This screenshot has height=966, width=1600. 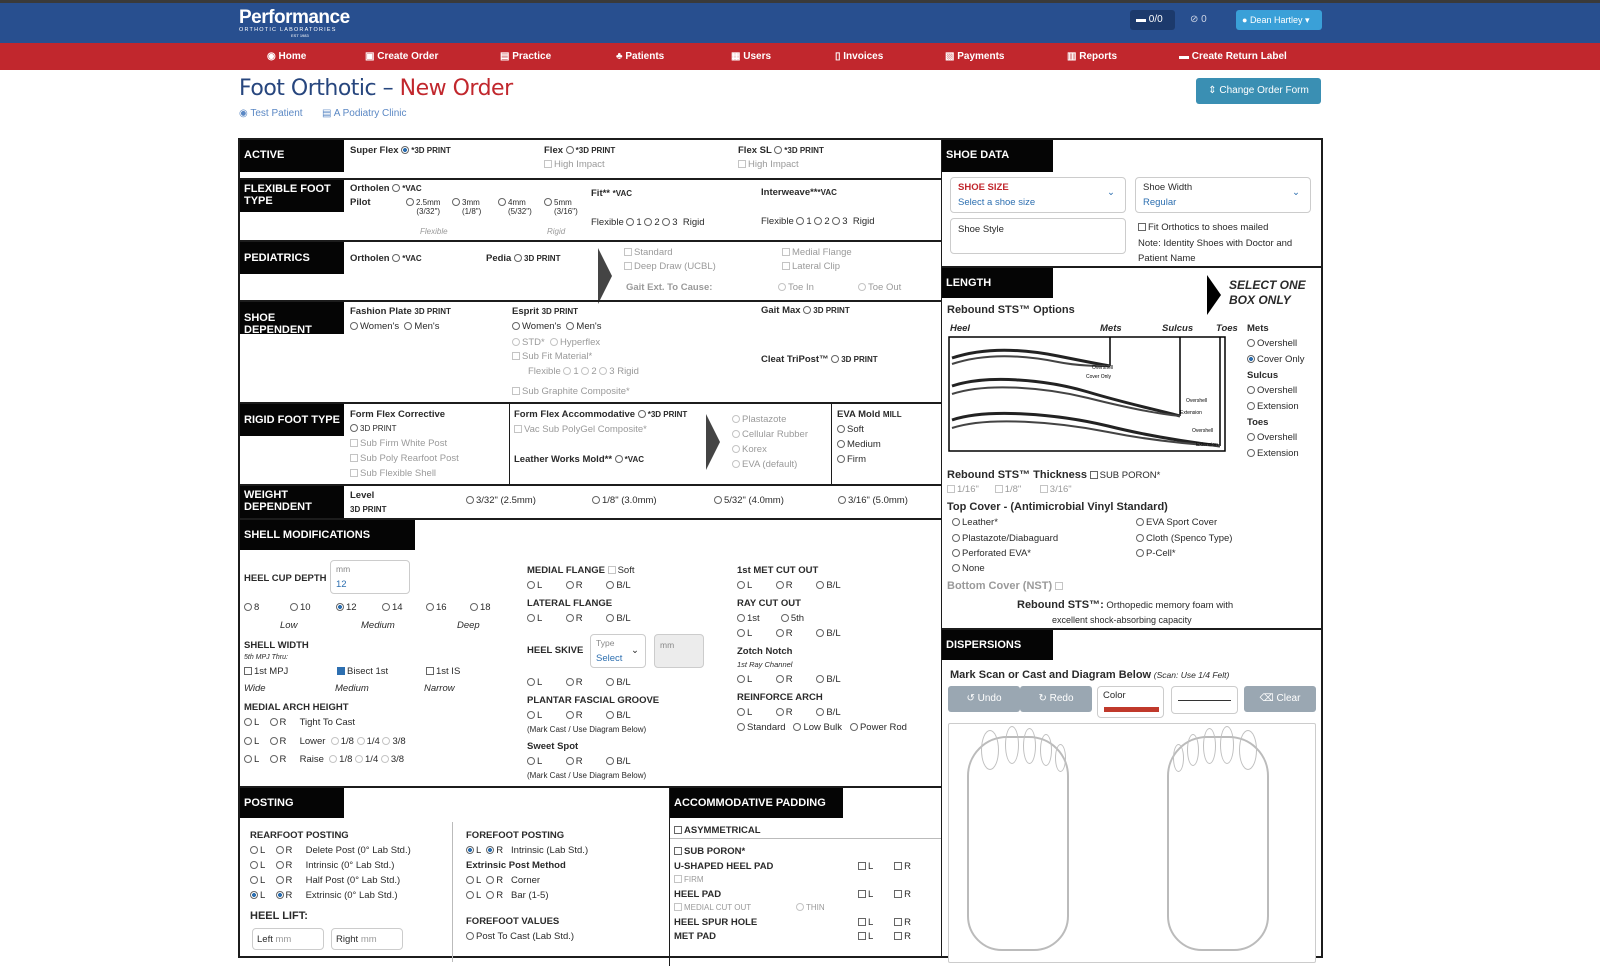 What do you see at coordinates (515, 207) in the screenshot?
I see `pilot-4mm: 4mm (5/32")` at bounding box center [515, 207].